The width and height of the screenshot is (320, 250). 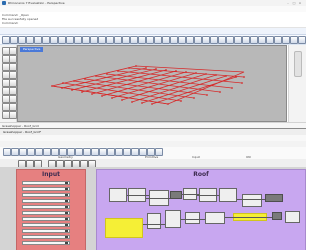 What do you see at coordinates (298, 64) in the screenshot?
I see `viewport-scroll-thumb` at bounding box center [298, 64].